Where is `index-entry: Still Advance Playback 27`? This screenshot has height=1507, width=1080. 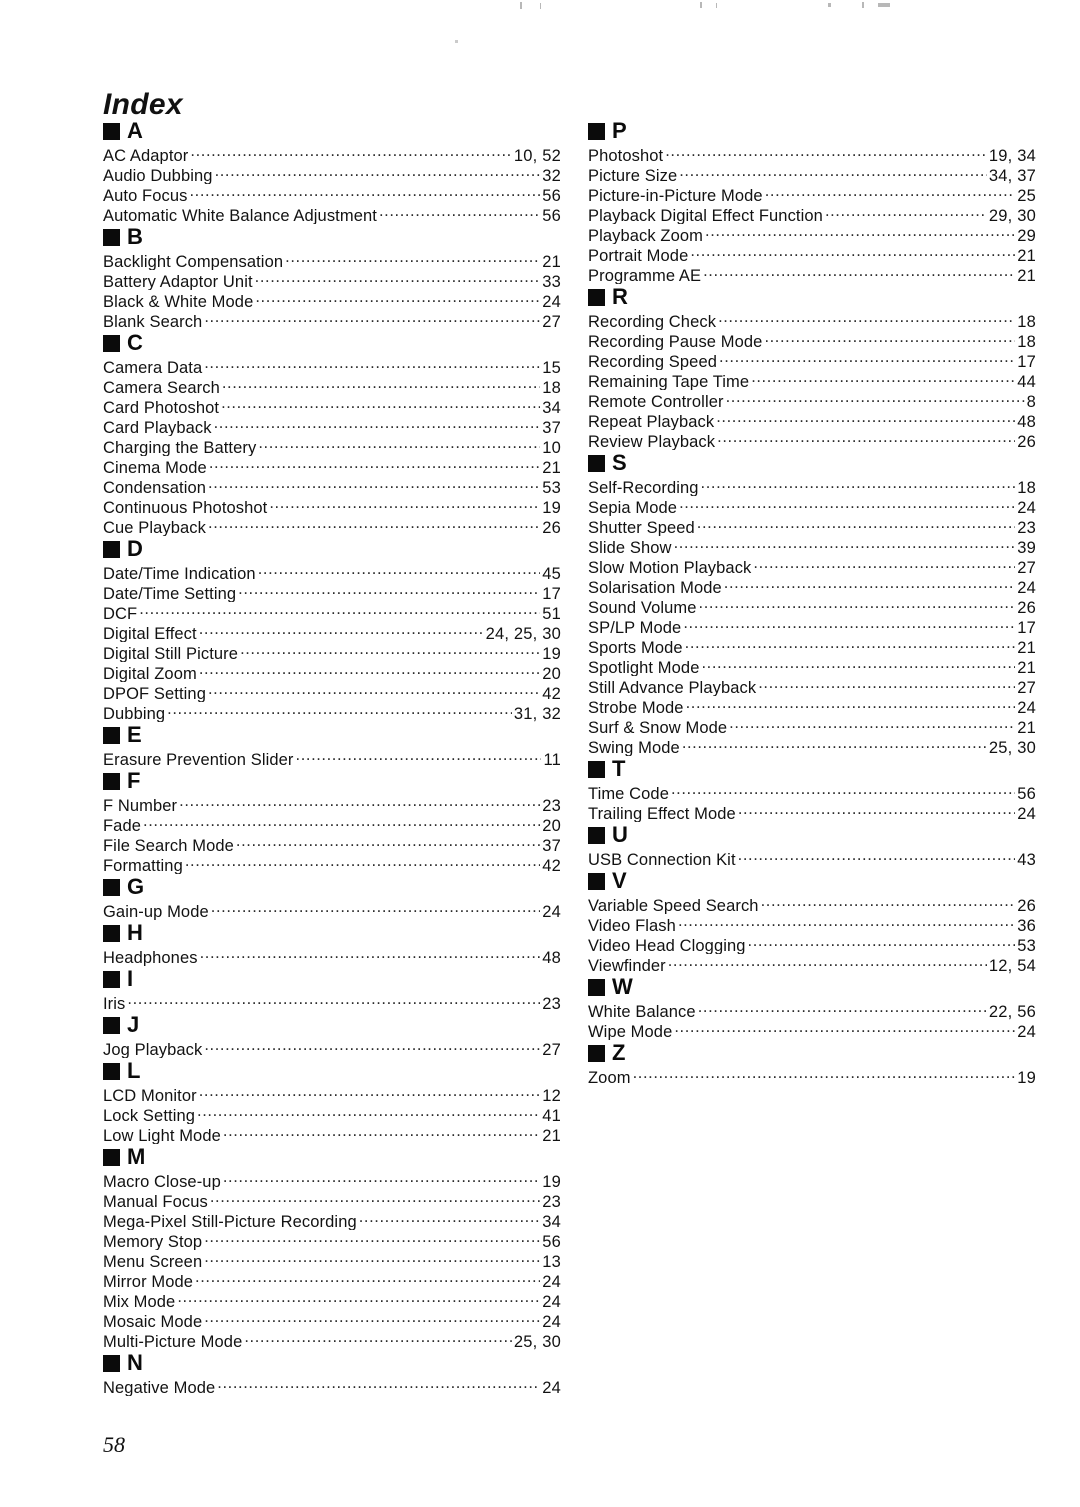 index-entry: Still Advance Playback 27 is located at coordinates (812, 686).